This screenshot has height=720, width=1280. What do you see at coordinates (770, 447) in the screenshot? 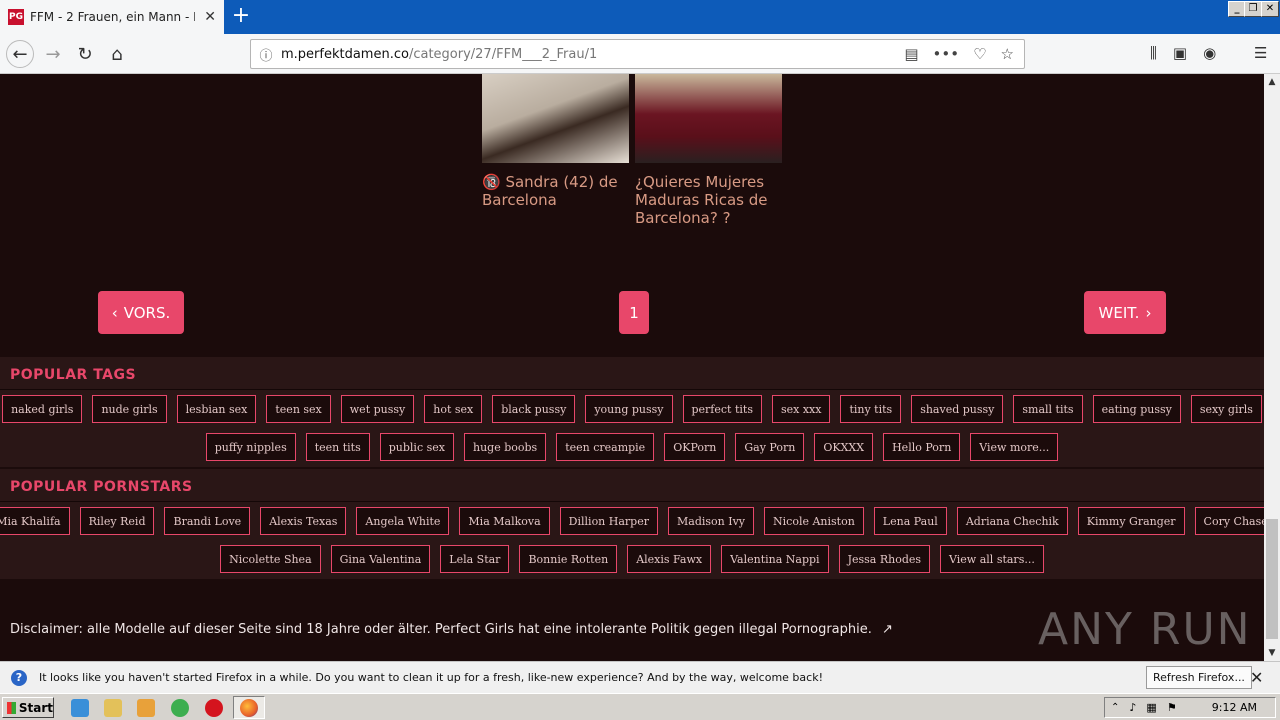
I see `tag-link: Gay Porn` at bounding box center [770, 447].